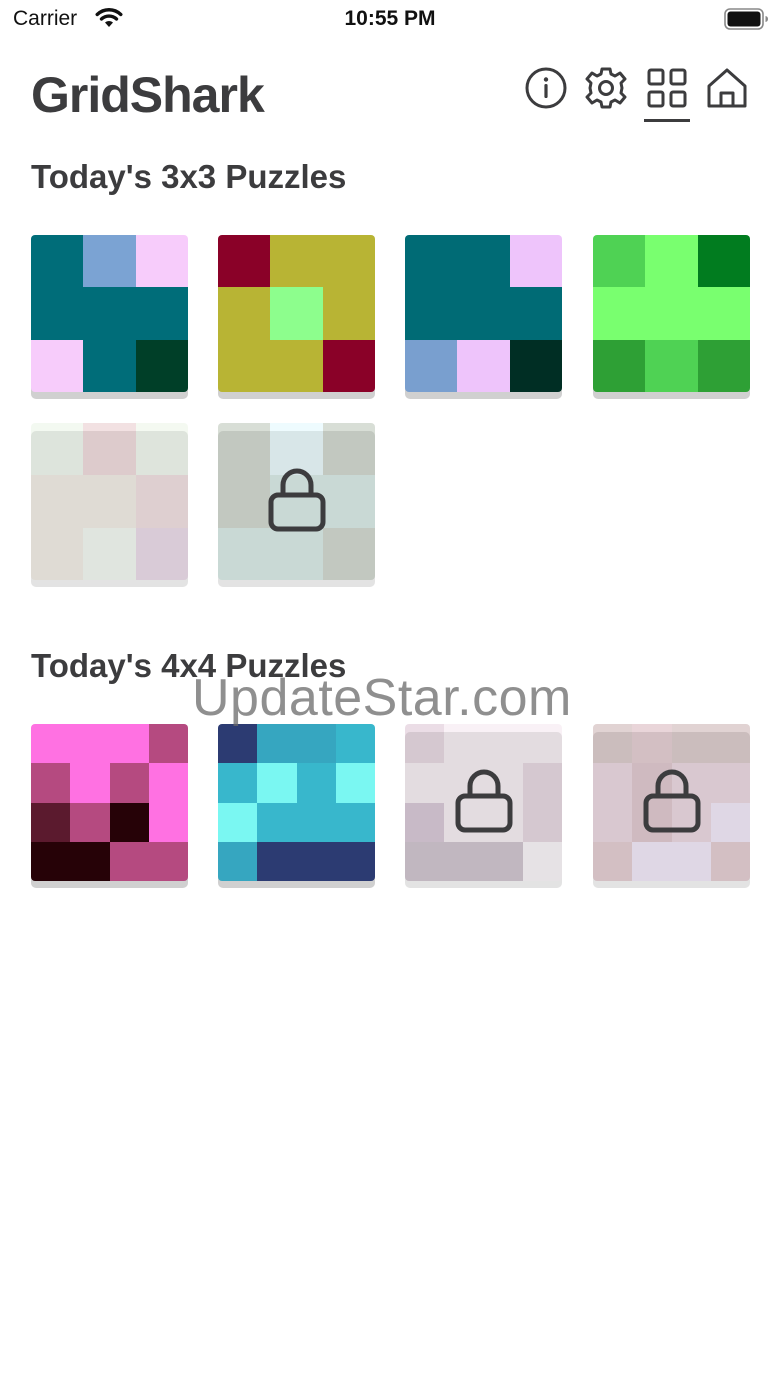 The height and width of the screenshot is (1387, 780). What do you see at coordinates (747, 21) in the screenshot?
I see `battery-icon` at bounding box center [747, 21].